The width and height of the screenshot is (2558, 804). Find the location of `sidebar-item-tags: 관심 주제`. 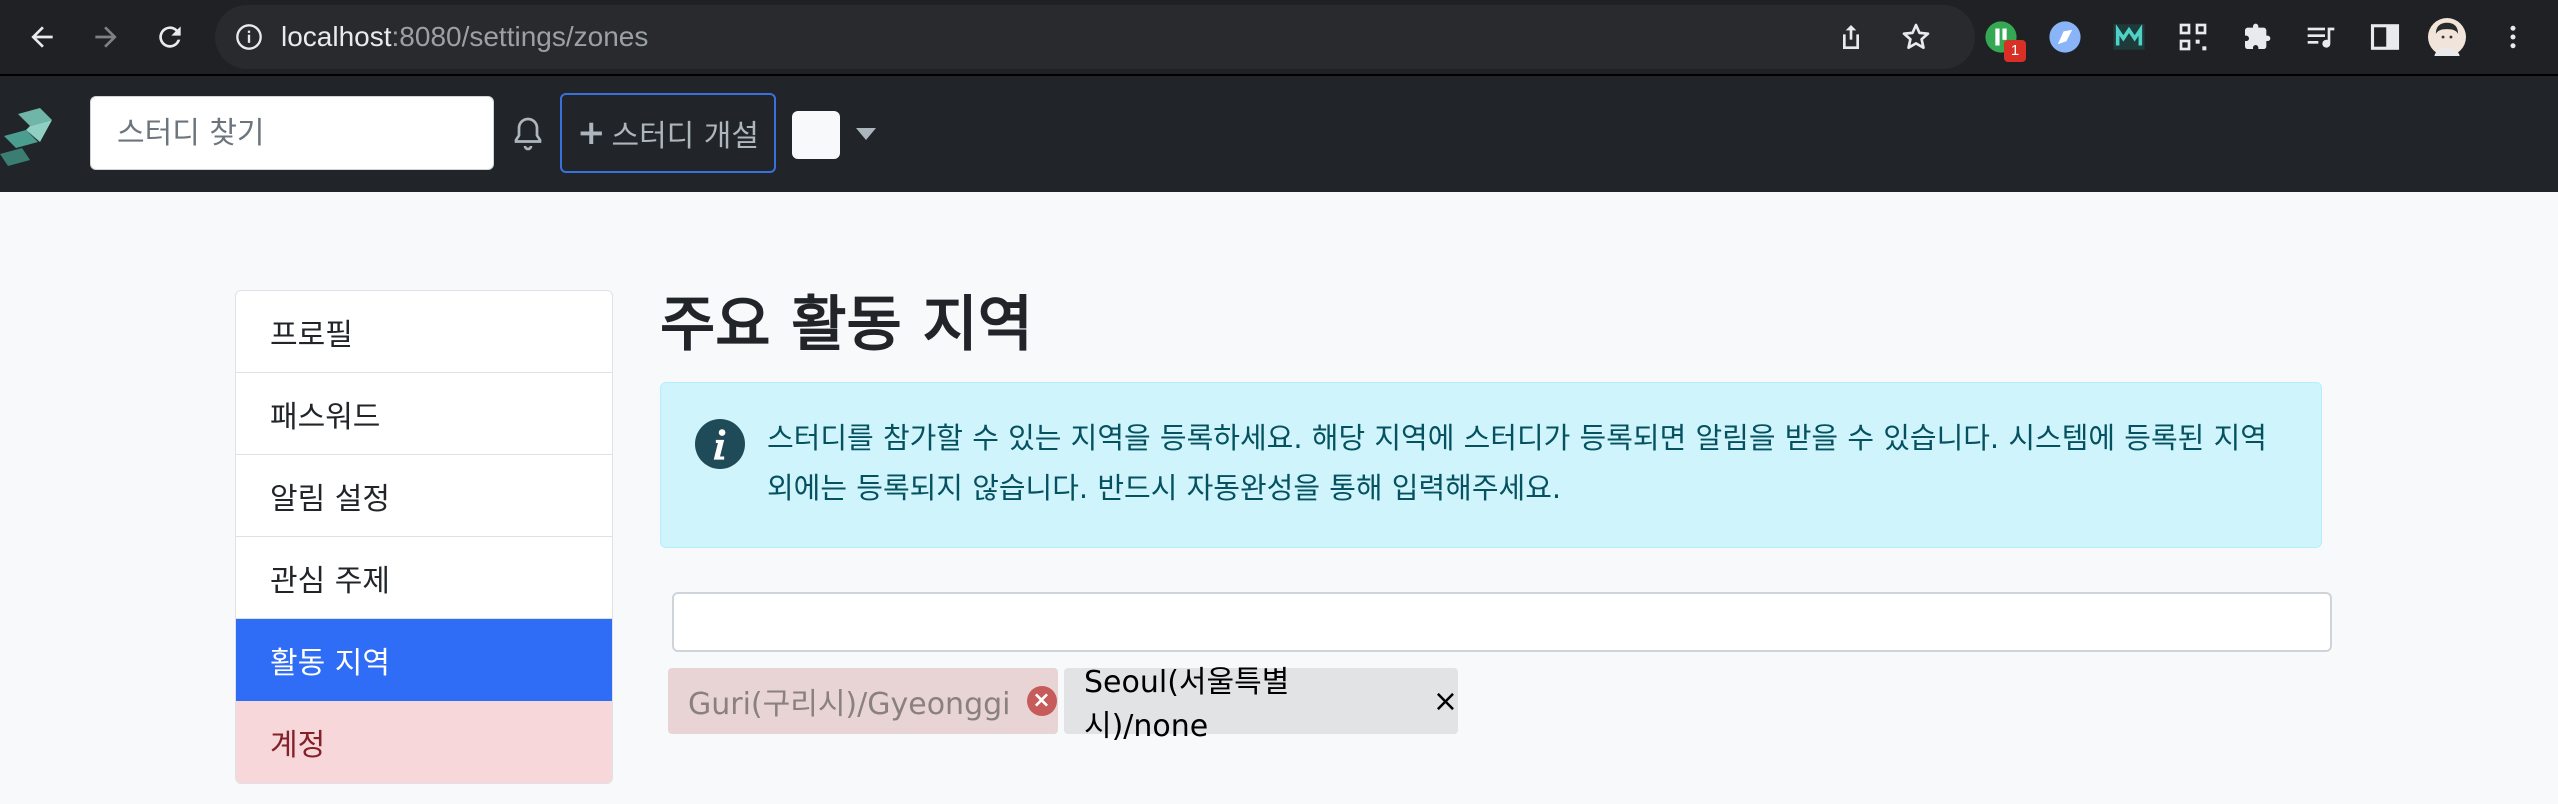

sidebar-item-tags: 관심 주제 is located at coordinates (424, 578).